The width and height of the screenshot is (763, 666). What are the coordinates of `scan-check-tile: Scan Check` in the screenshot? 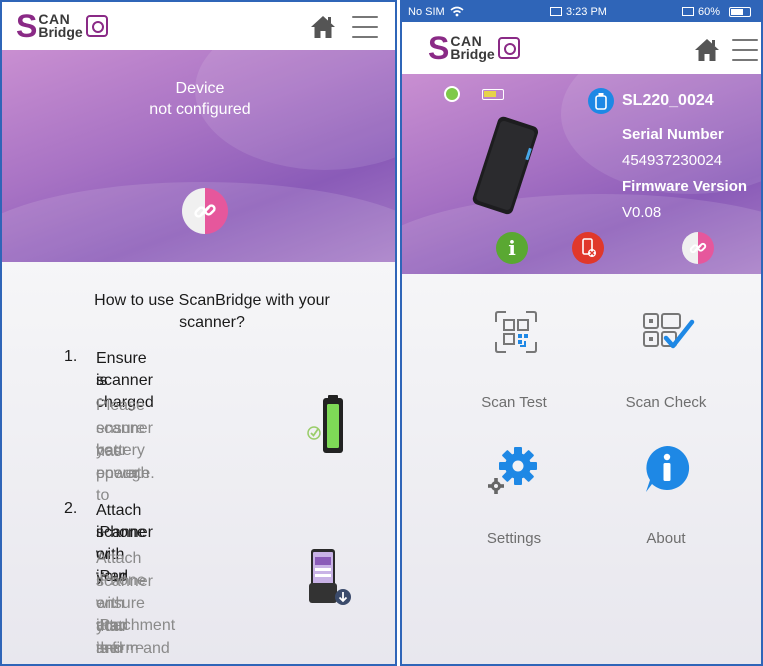 It's located at (666, 363).